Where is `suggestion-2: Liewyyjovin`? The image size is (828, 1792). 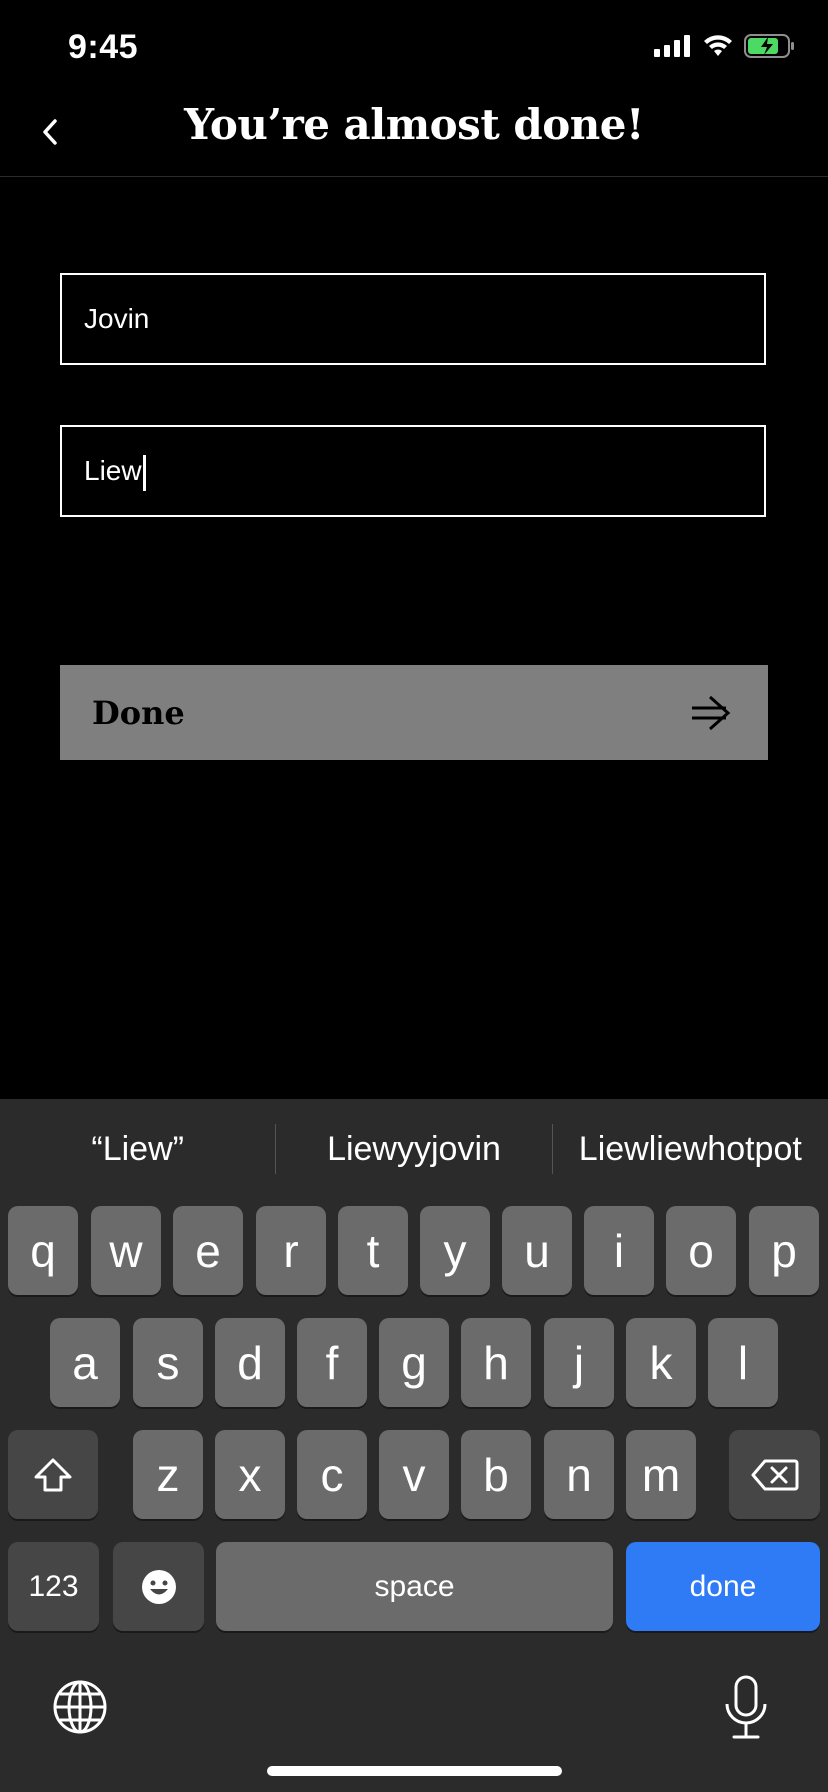 suggestion-2: Liewyyjovin is located at coordinates (413, 1149).